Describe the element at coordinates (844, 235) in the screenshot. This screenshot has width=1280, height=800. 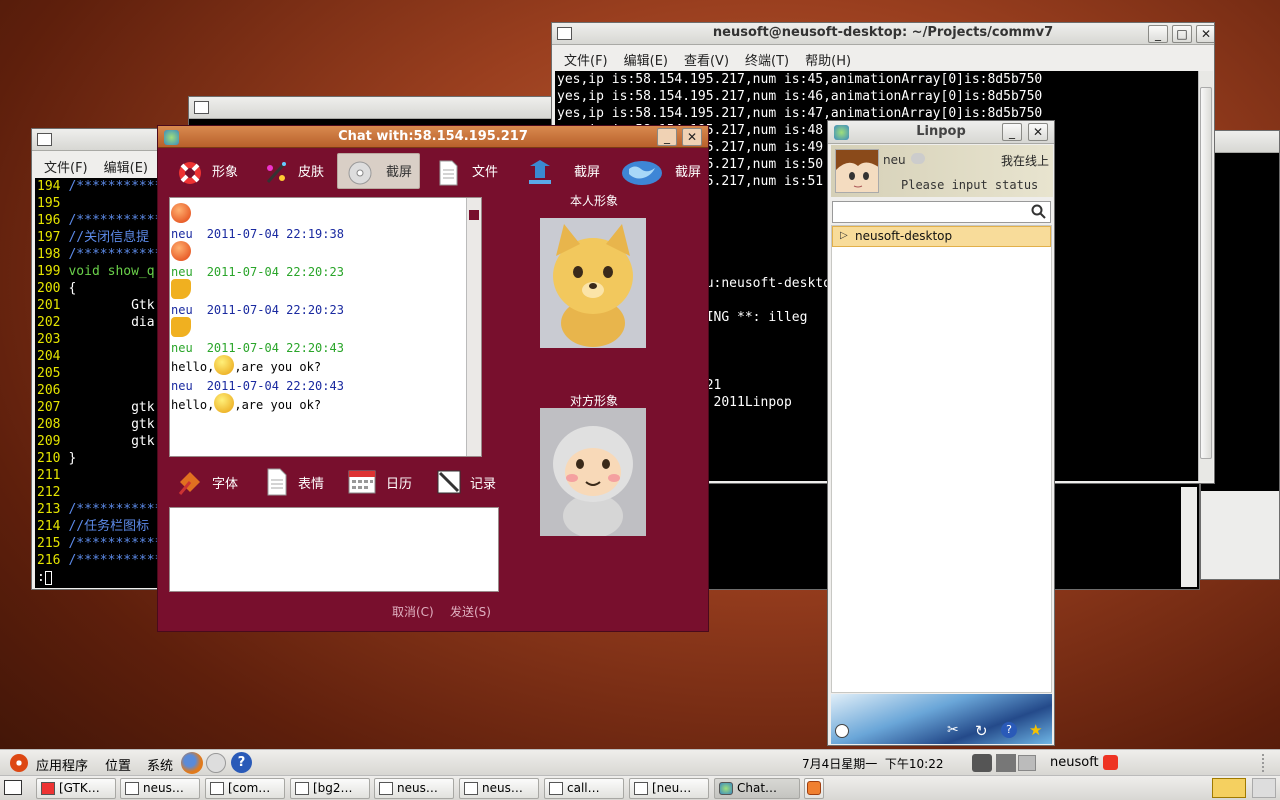
I see `expander-icon: ▷` at that location.